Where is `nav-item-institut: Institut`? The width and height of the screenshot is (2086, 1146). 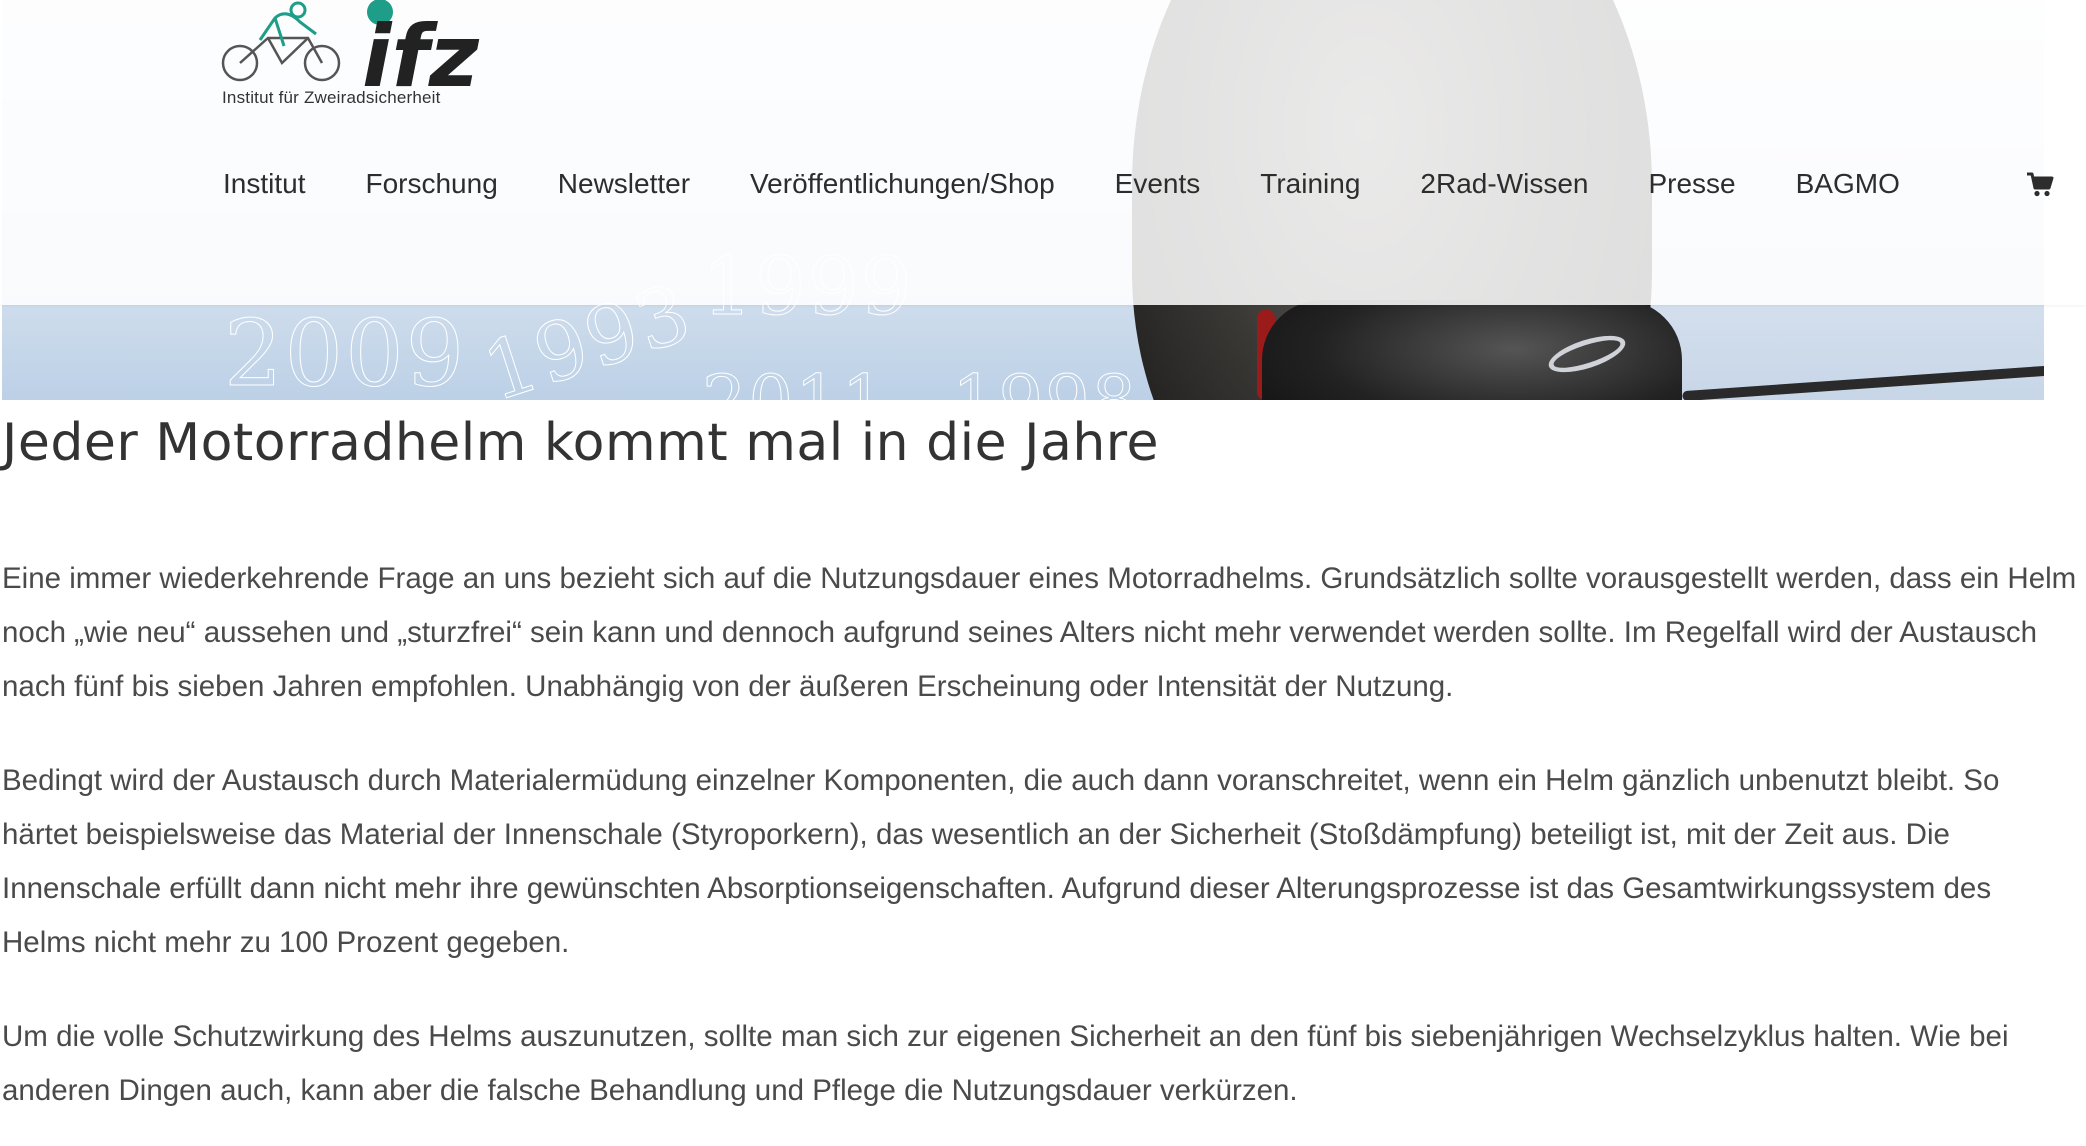
nav-item-institut: Institut is located at coordinates (264, 184).